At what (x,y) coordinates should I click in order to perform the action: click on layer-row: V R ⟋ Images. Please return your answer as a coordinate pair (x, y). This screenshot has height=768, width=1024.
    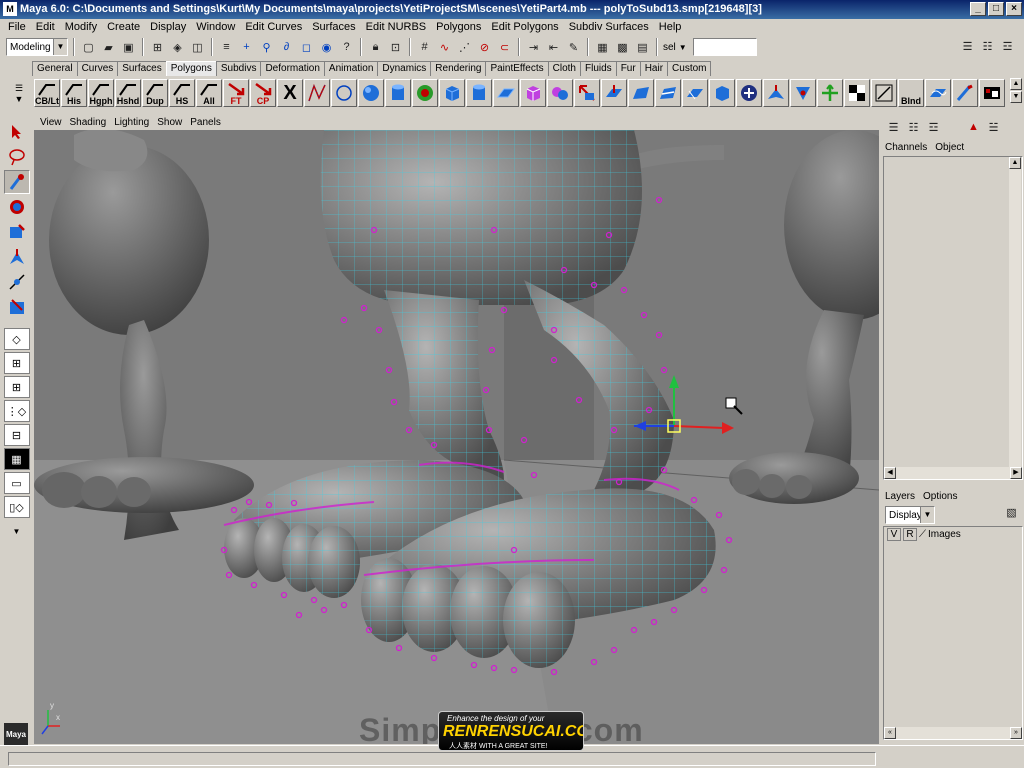
    Looking at the image, I should click on (953, 534).